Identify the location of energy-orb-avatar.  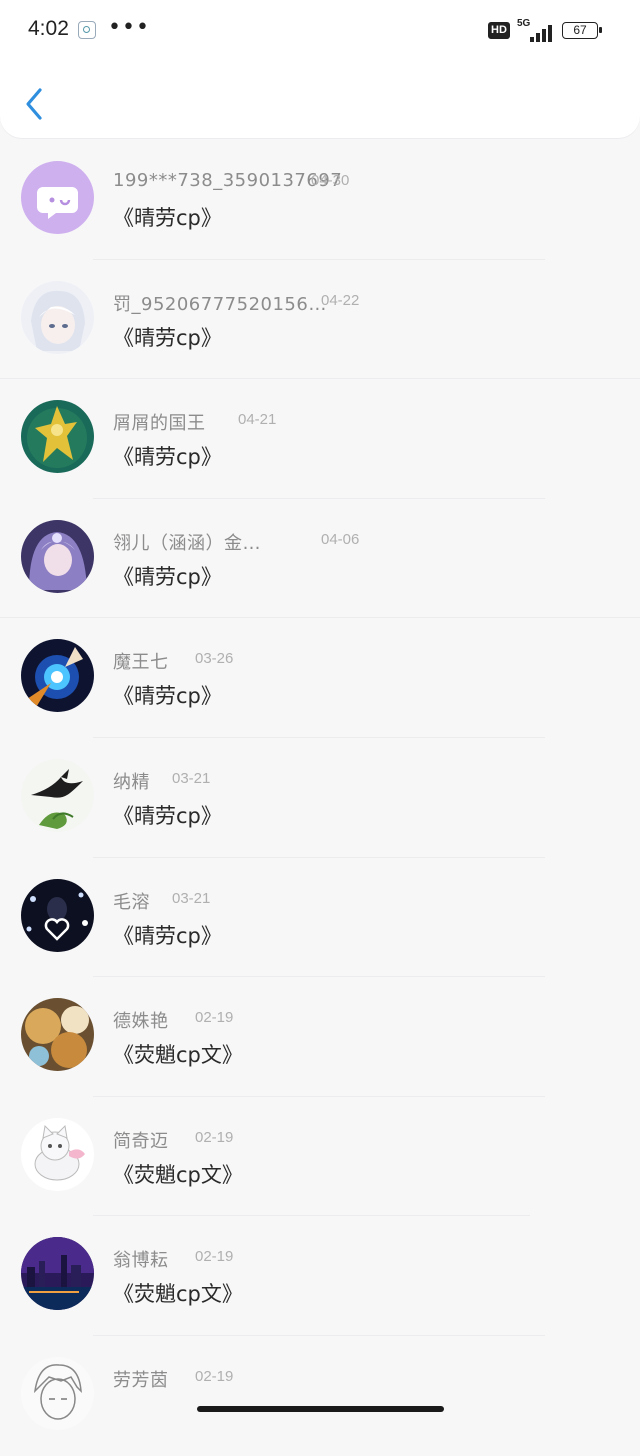
(57, 676).